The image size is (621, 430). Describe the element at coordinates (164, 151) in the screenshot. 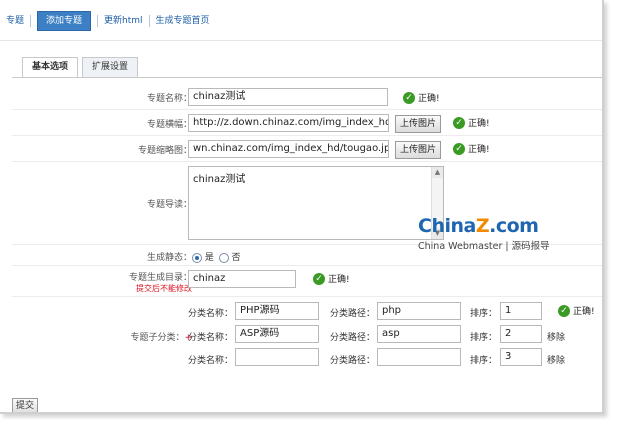

I see `topic-thumbnail-label: 专题缩略图：` at that location.